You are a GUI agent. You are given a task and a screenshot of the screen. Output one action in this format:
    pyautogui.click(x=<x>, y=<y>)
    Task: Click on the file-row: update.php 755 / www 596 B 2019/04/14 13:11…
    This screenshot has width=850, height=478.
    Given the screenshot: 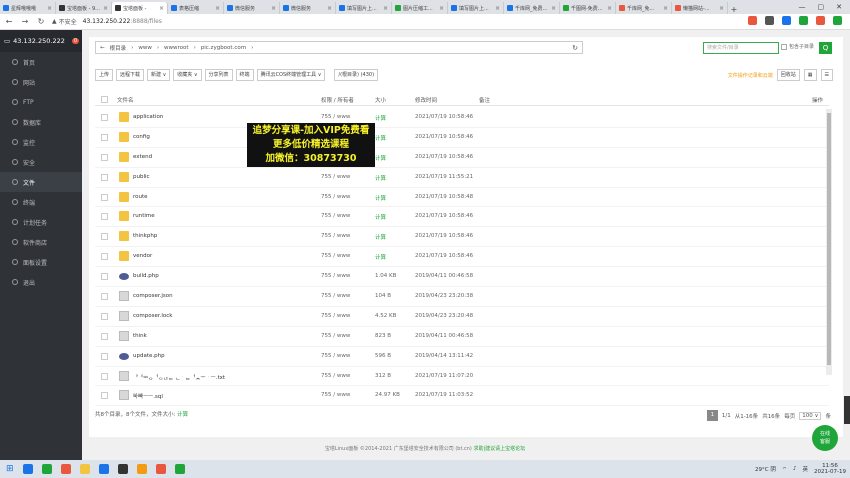 What is the action you would take?
    pyautogui.click(x=462, y=357)
    